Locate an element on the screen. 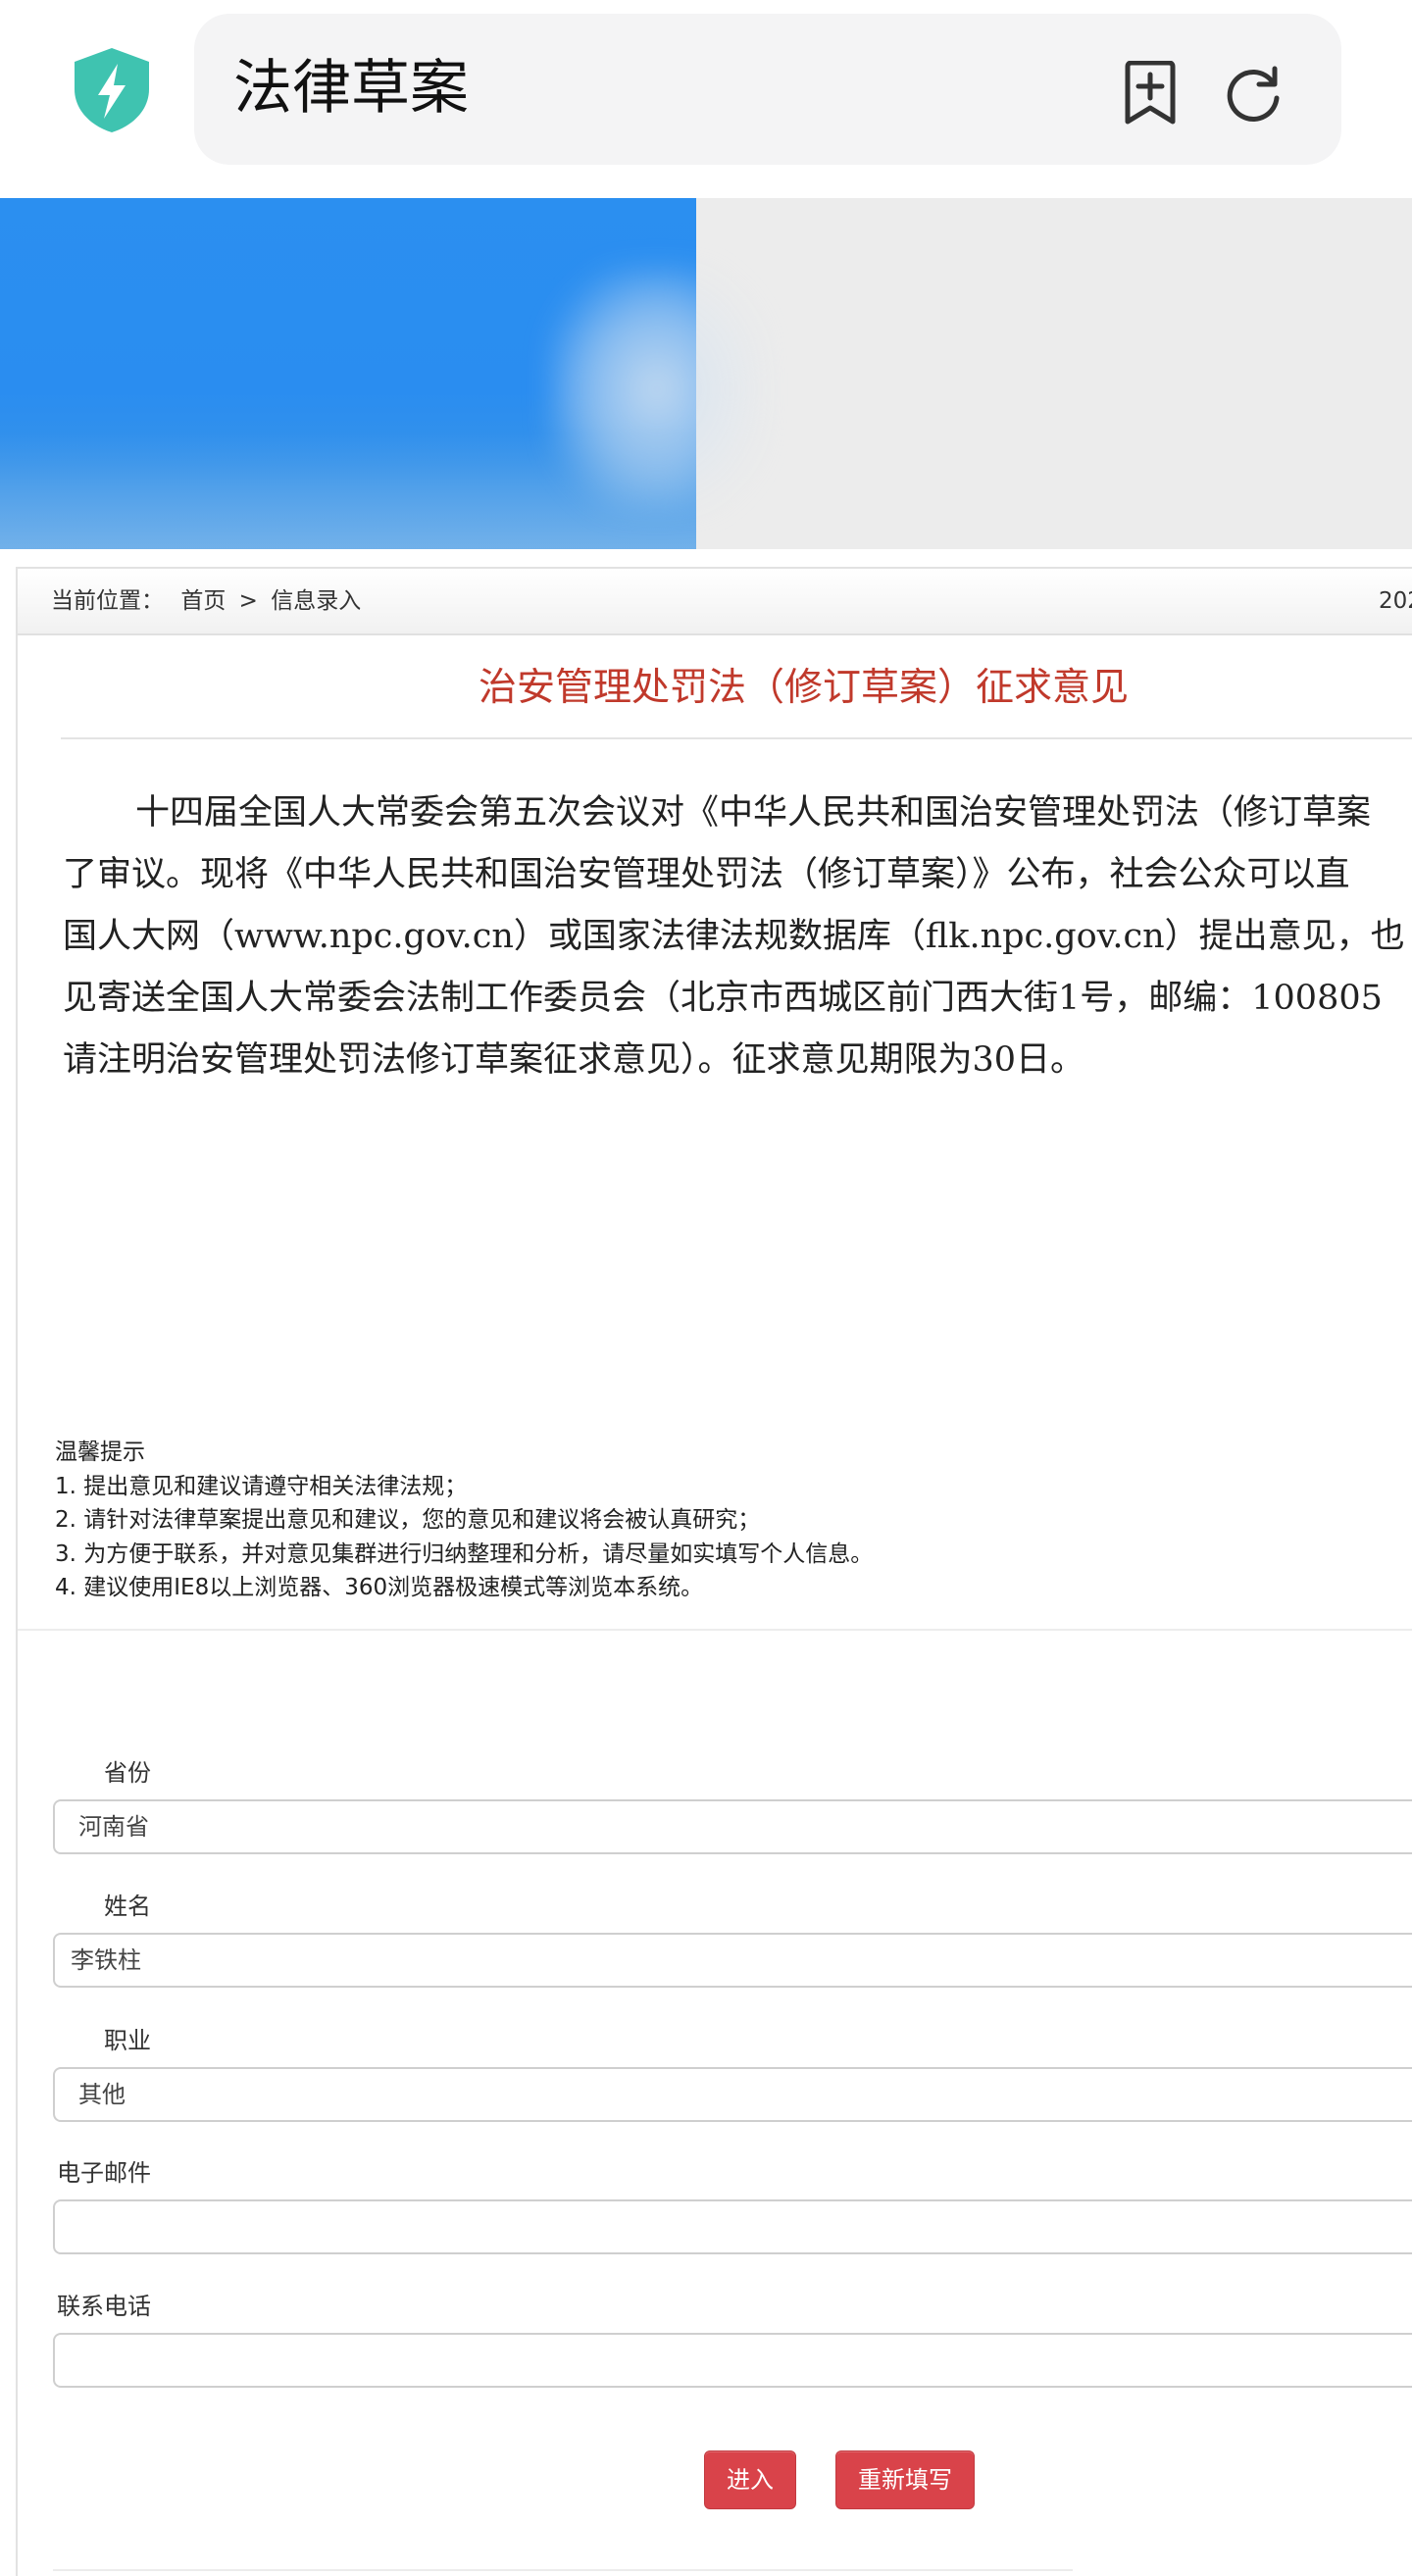 The width and height of the screenshot is (1412, 2576). breadcrumb-date: 202 is located at coordinates (1395, 601).